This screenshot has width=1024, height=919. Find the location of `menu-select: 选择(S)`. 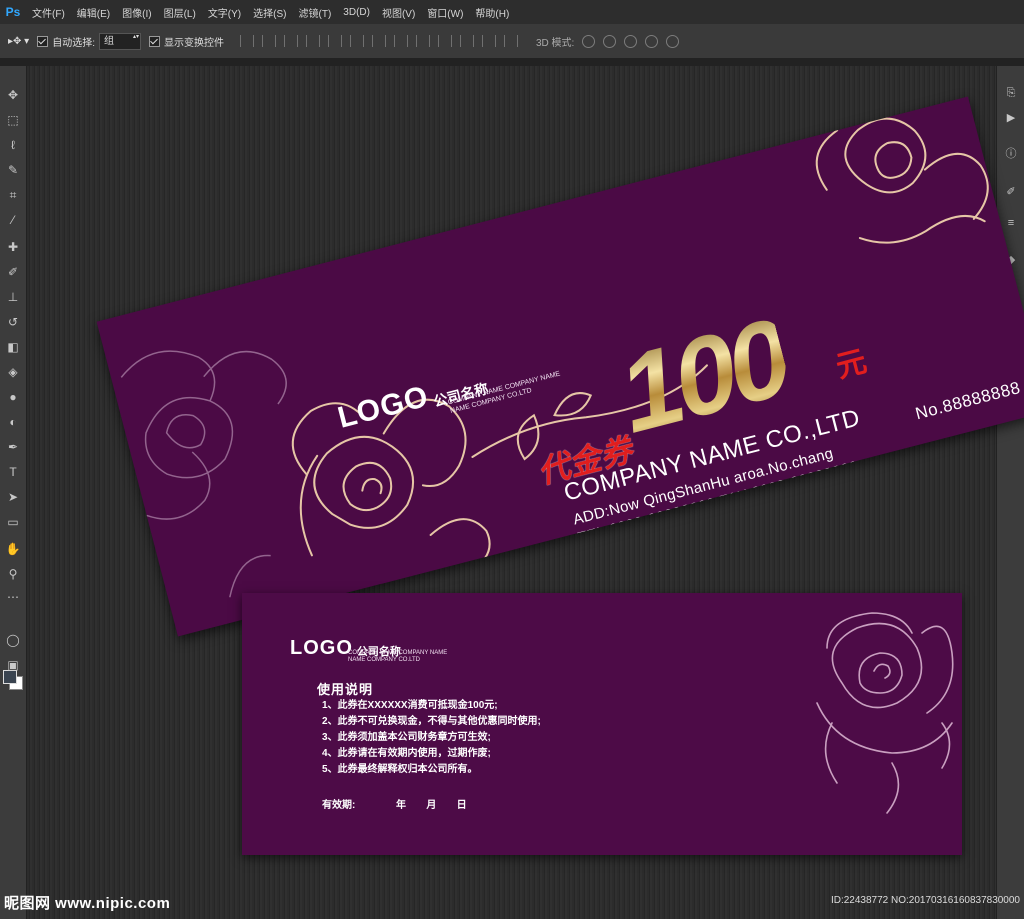

menu-select: 选择(S) is located at coordinates (269, 12).